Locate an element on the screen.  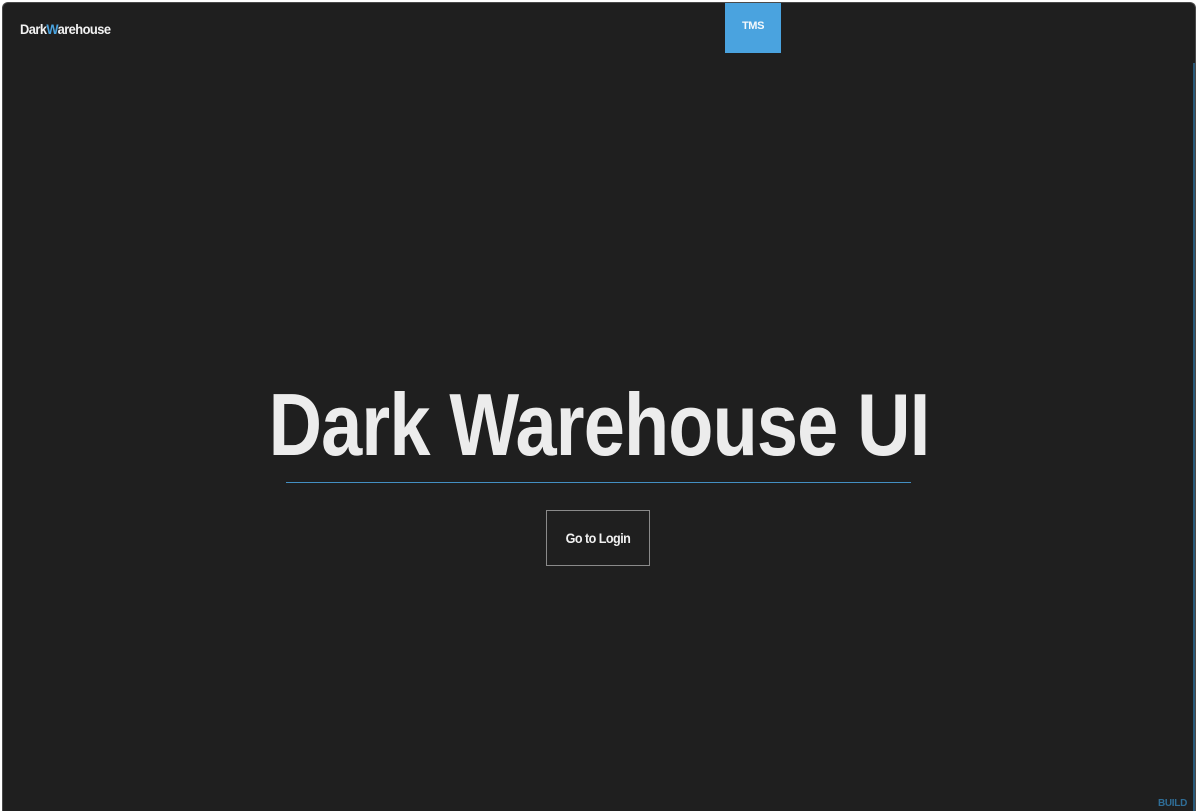
page-title: Dark Warehouse UI is located at coordinates (599, 424).